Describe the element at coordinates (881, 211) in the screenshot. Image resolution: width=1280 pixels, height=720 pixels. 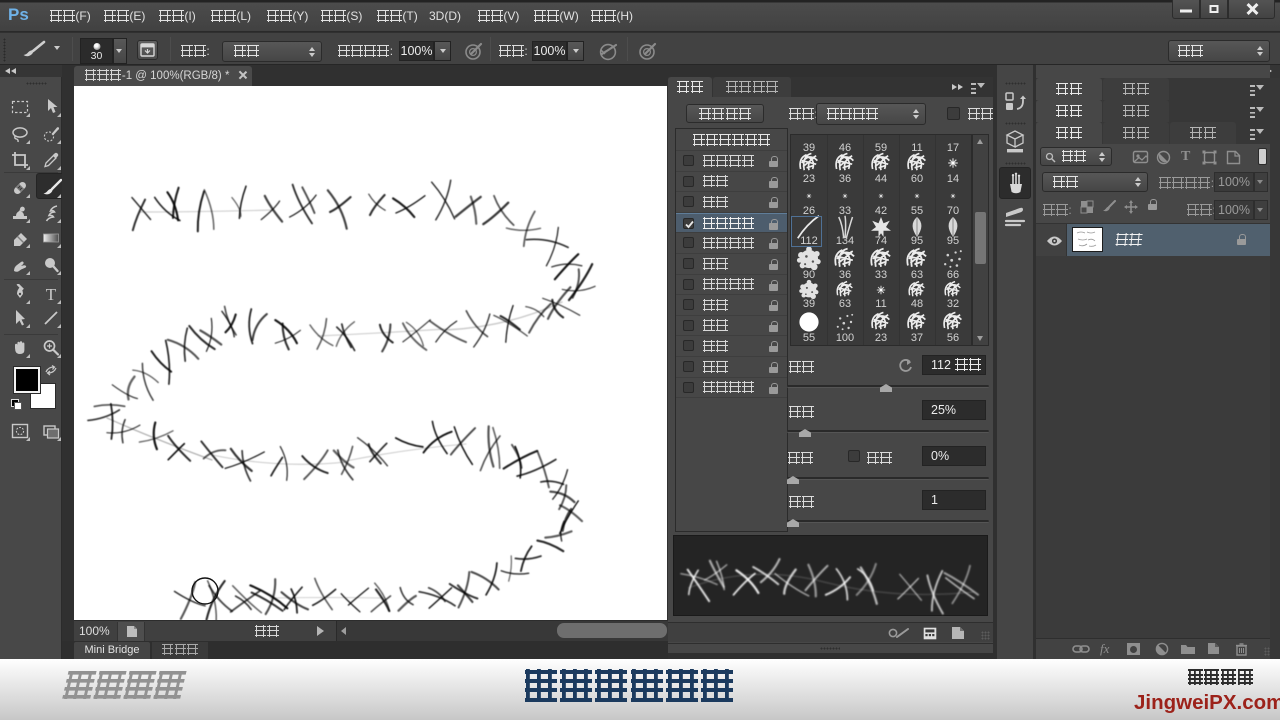
I see `svg-text: 42` at that location.